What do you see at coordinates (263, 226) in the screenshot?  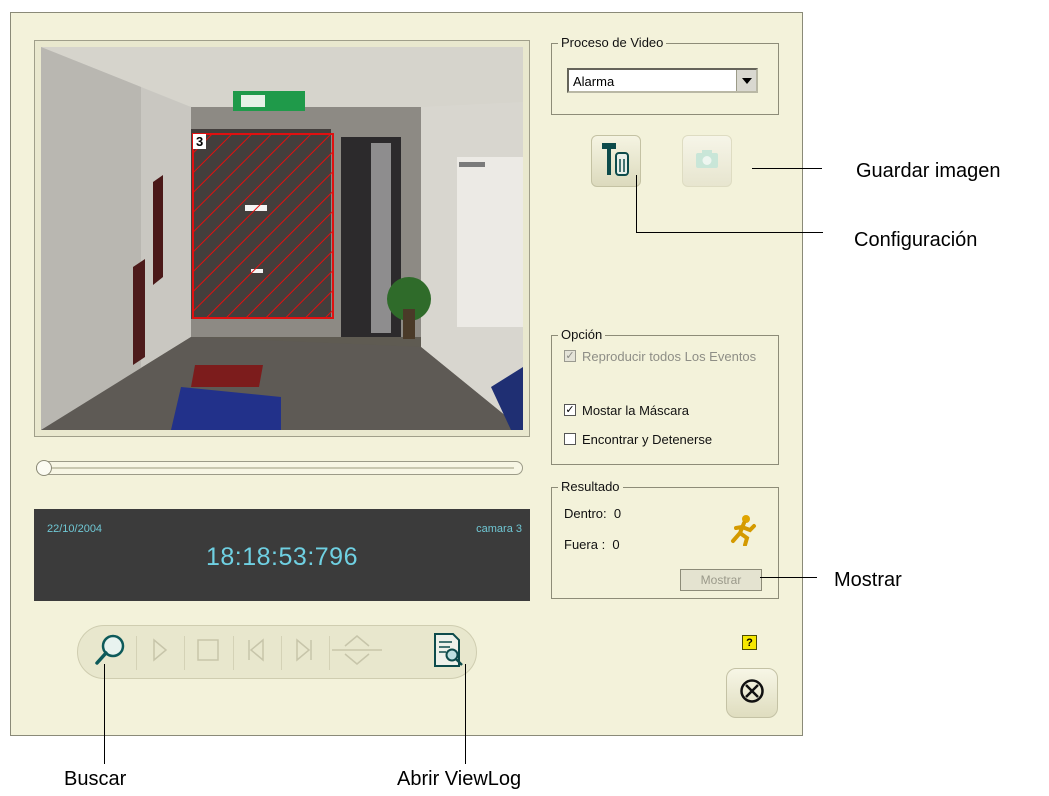 I see `mask-area` at bounding box center [263, 226].